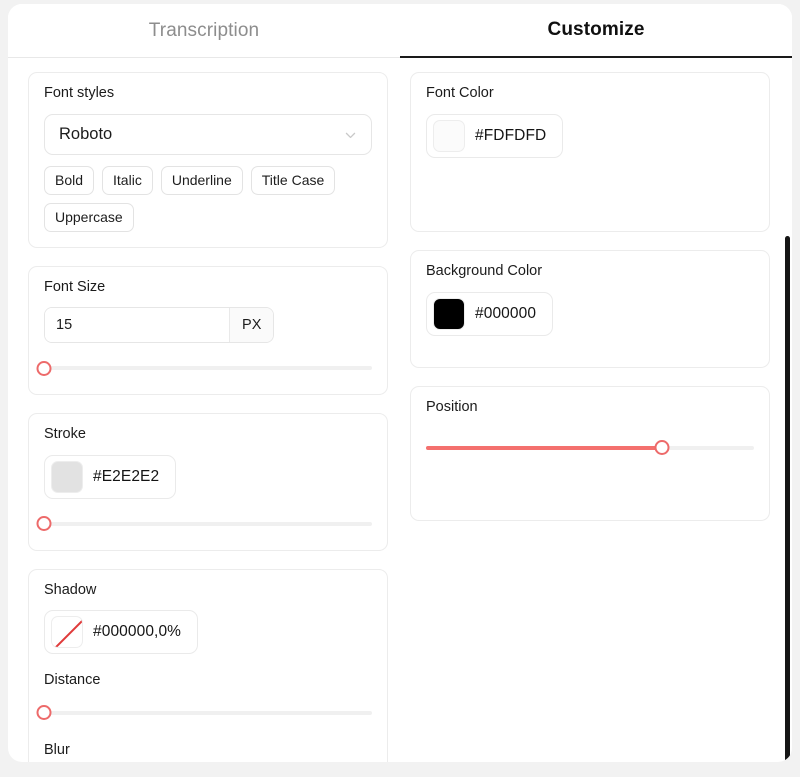 This screenshot has height=777, width=800. I want to click on position-slider-thumb, so click(662, 447).